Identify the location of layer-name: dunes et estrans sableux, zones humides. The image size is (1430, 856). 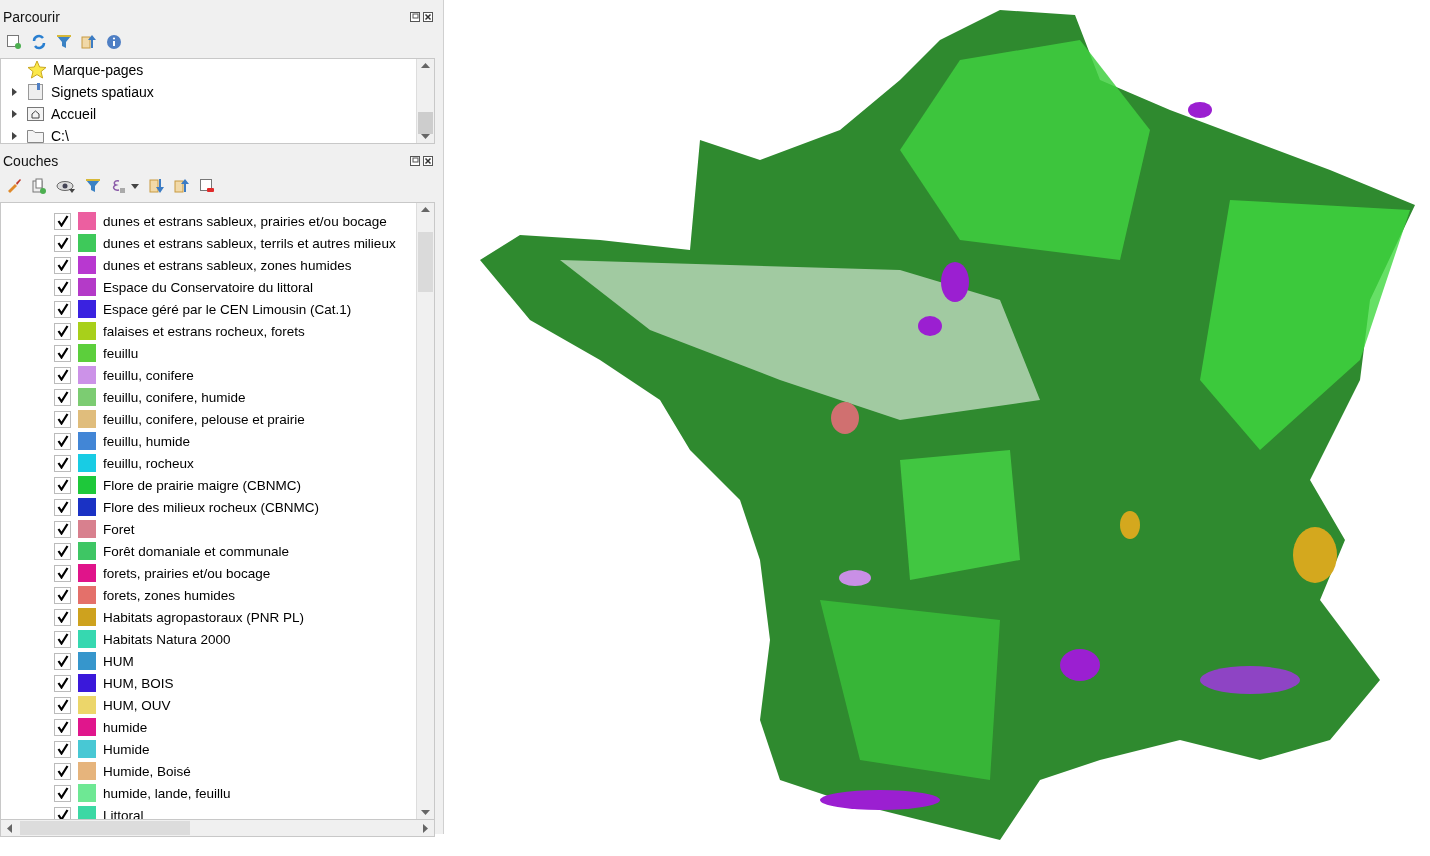
(227, 265).